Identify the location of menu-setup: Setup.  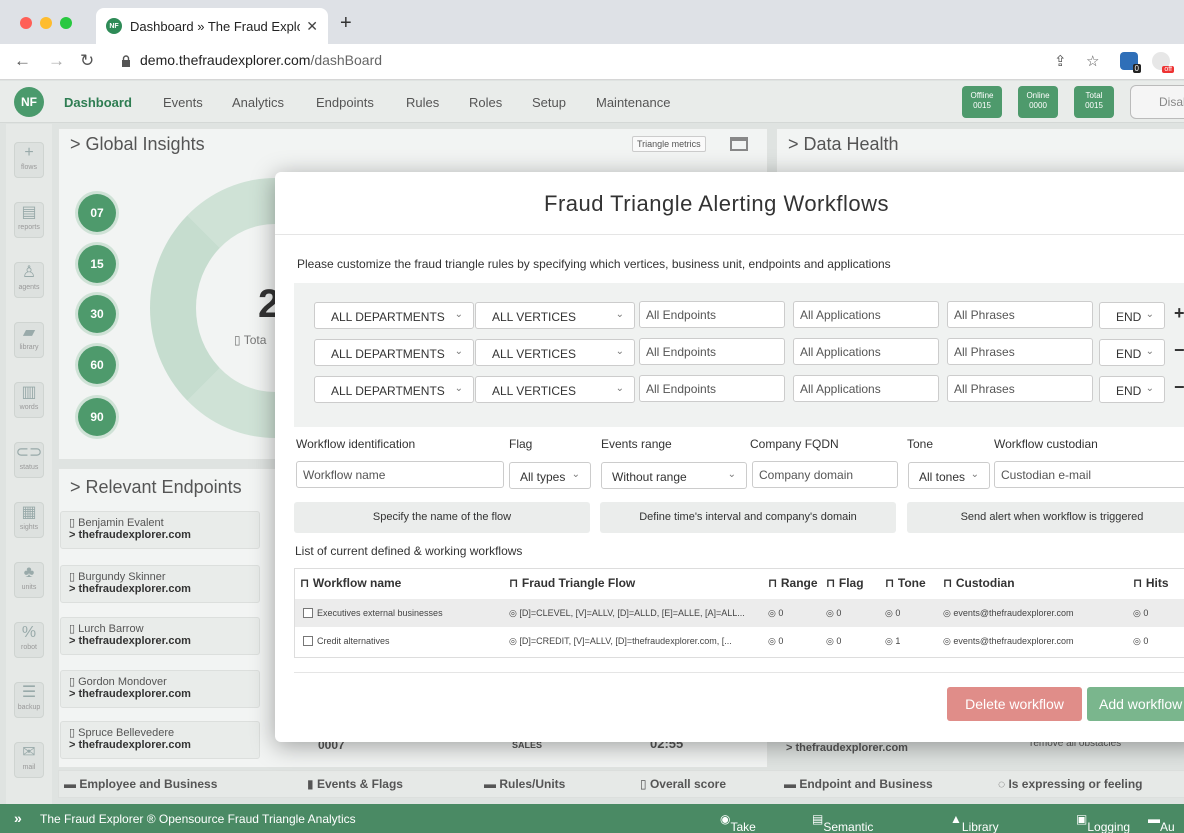
(549, 102).